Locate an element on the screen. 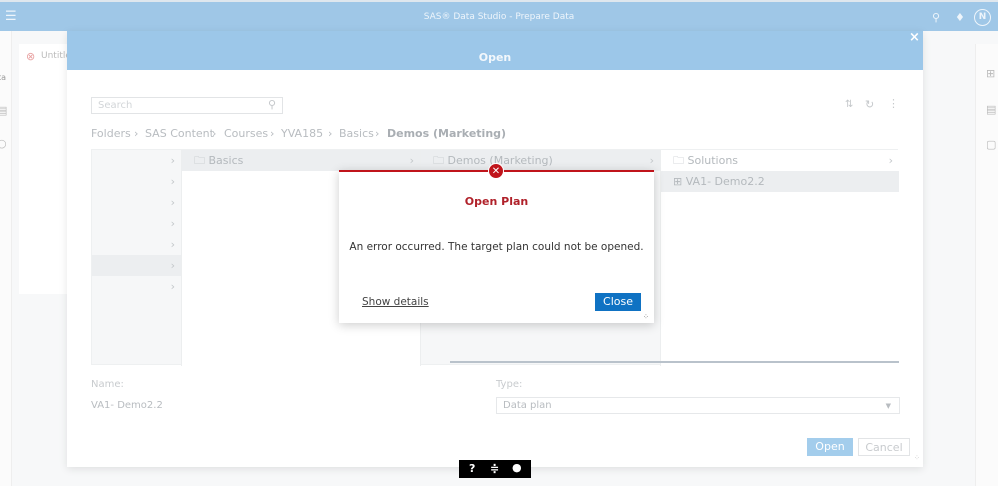 This screenshot has width=998, height=486. column-1: › › › › › › › is located at coordinates (137, 258).